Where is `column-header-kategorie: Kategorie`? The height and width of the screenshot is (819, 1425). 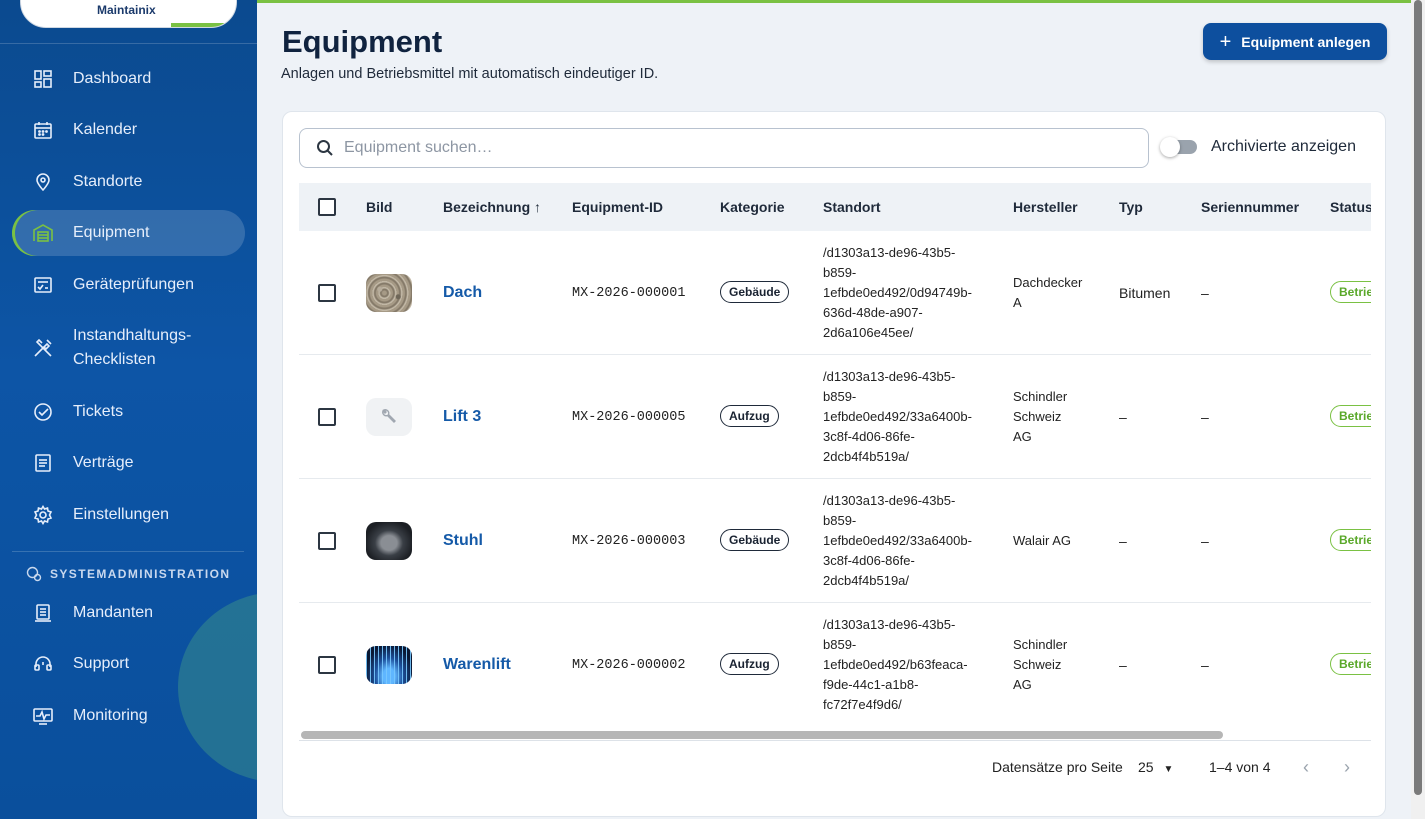 column-header-kategorie: Kategorie is located at coordinates (752, 207).